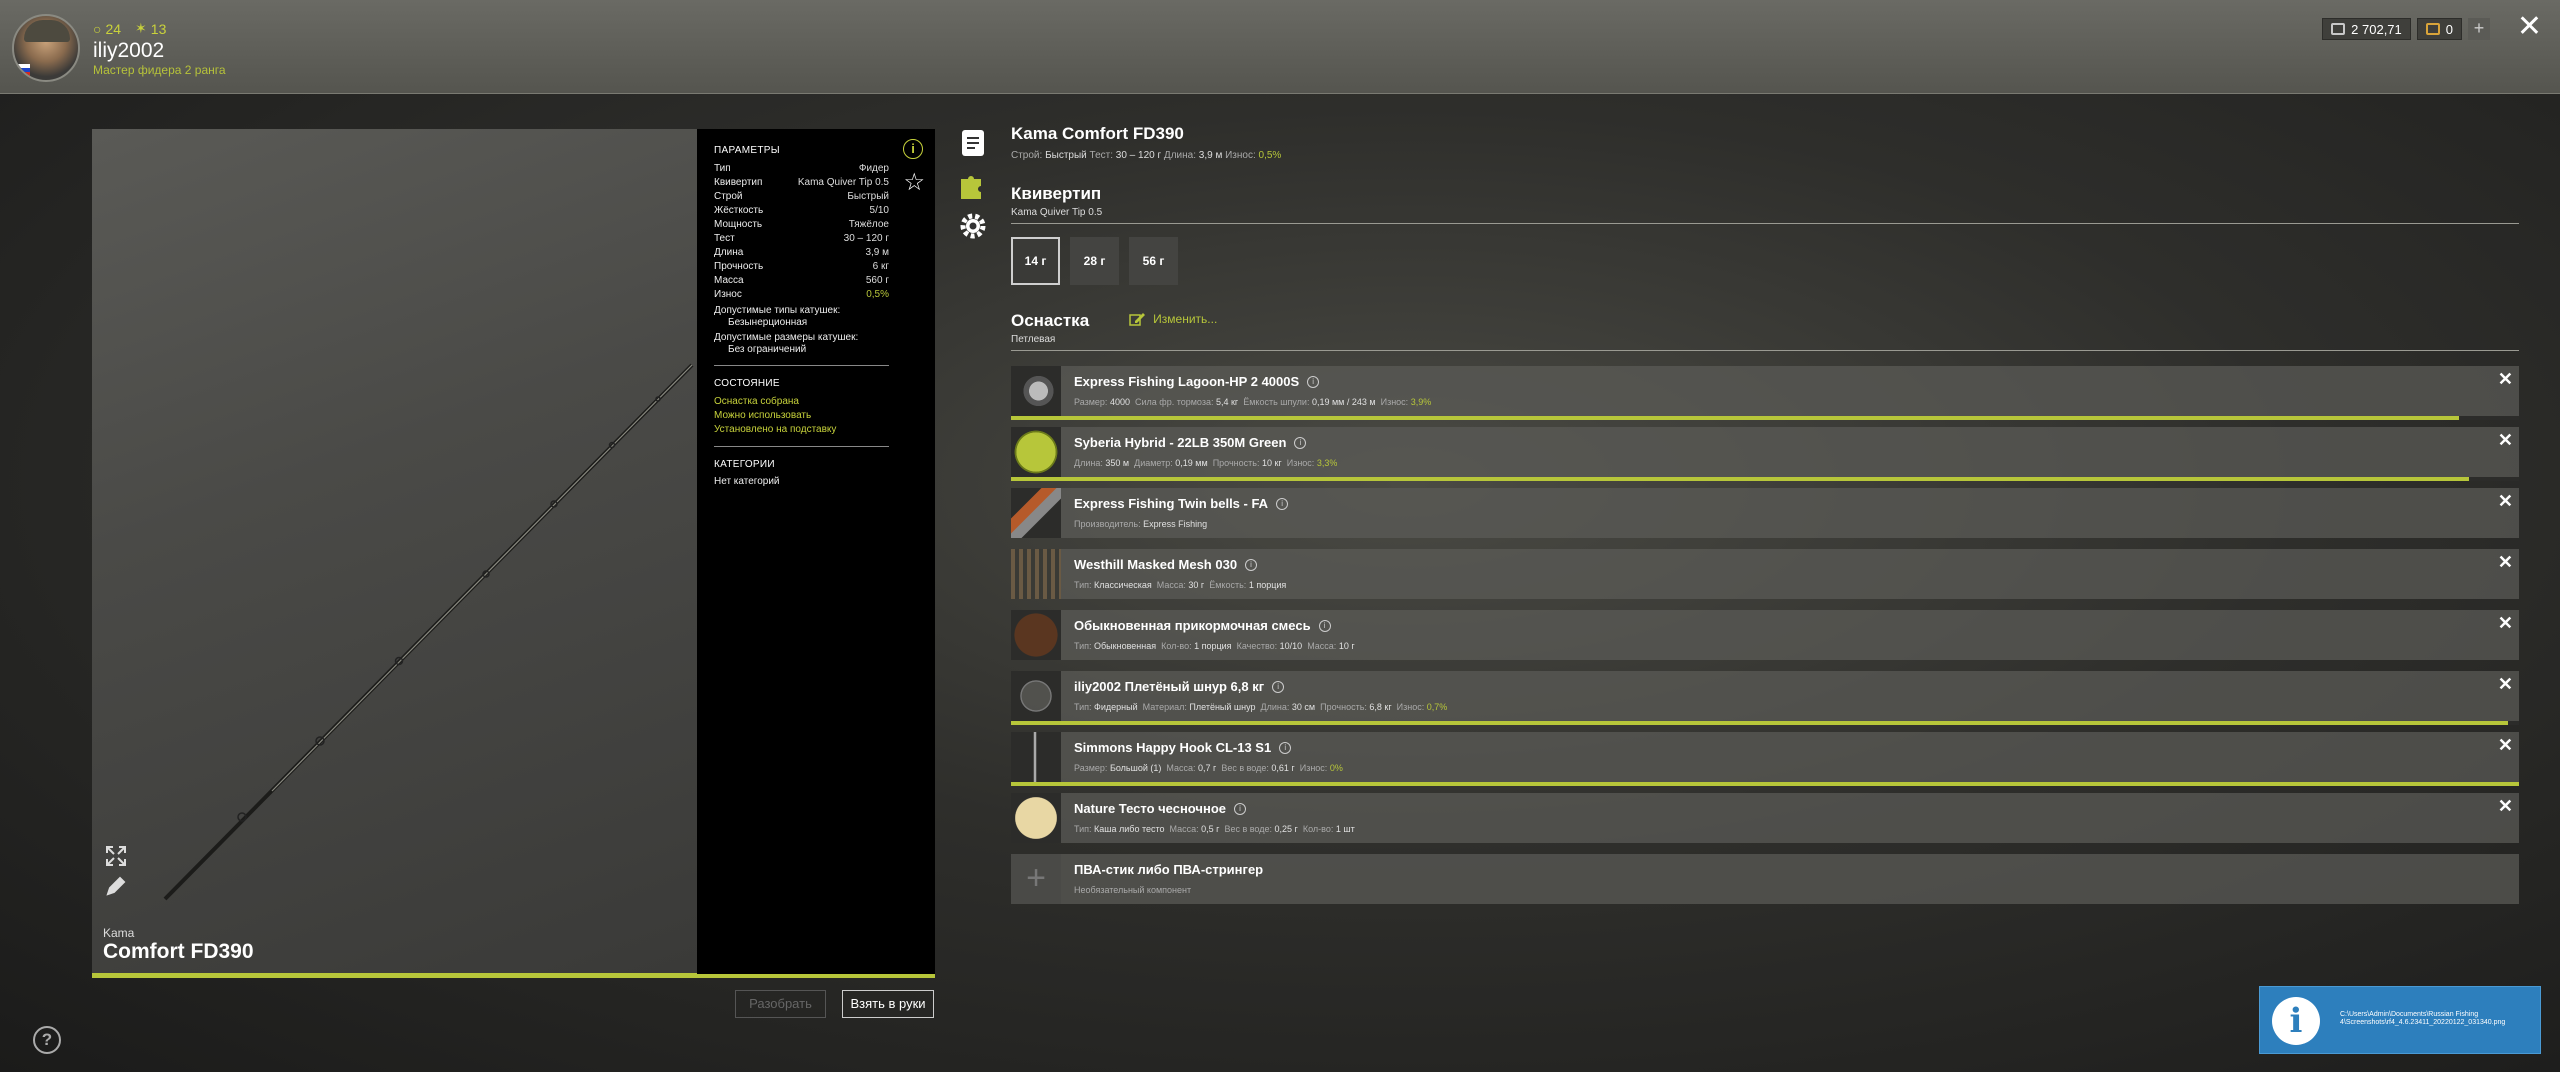  Describe the element at coordinates (116, 886) in the screenshot. I see `edit-pencil-icon` at that location.